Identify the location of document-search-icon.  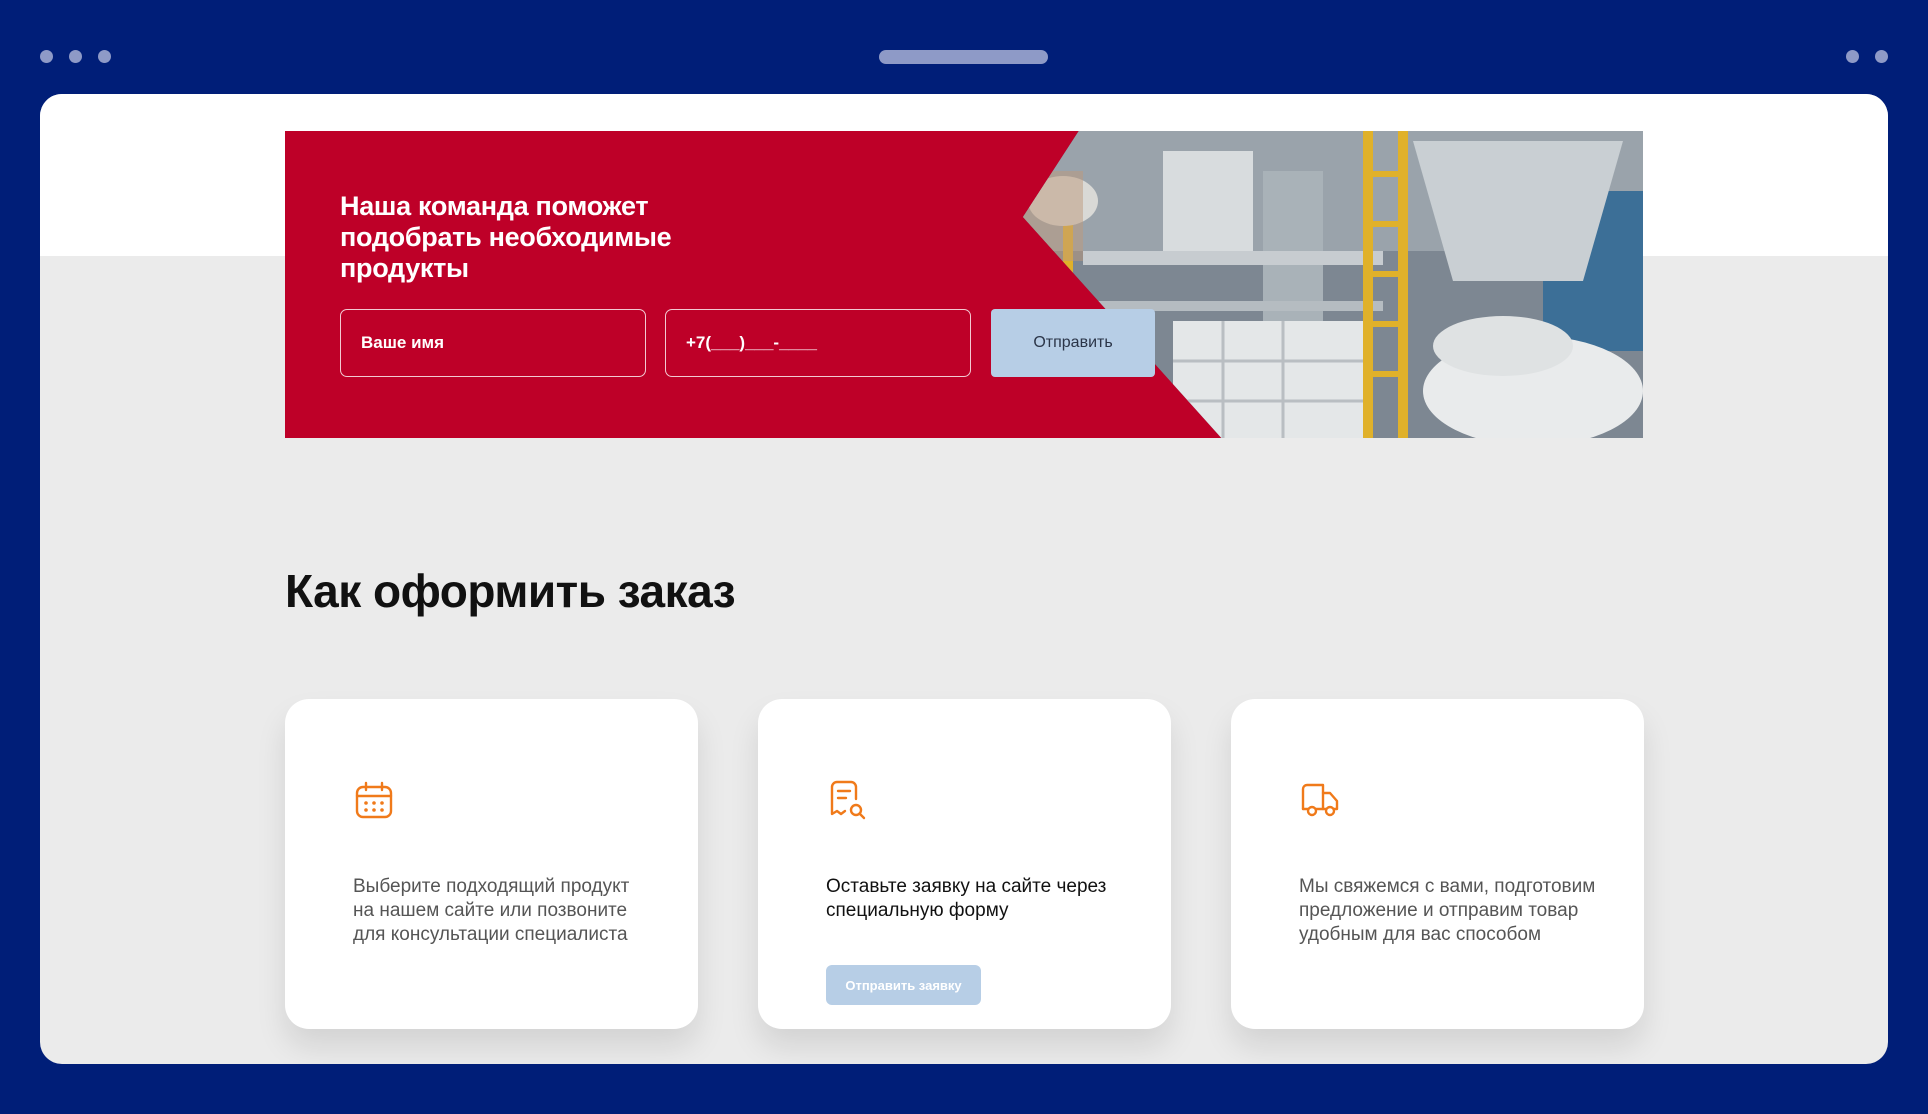
(848, 800).